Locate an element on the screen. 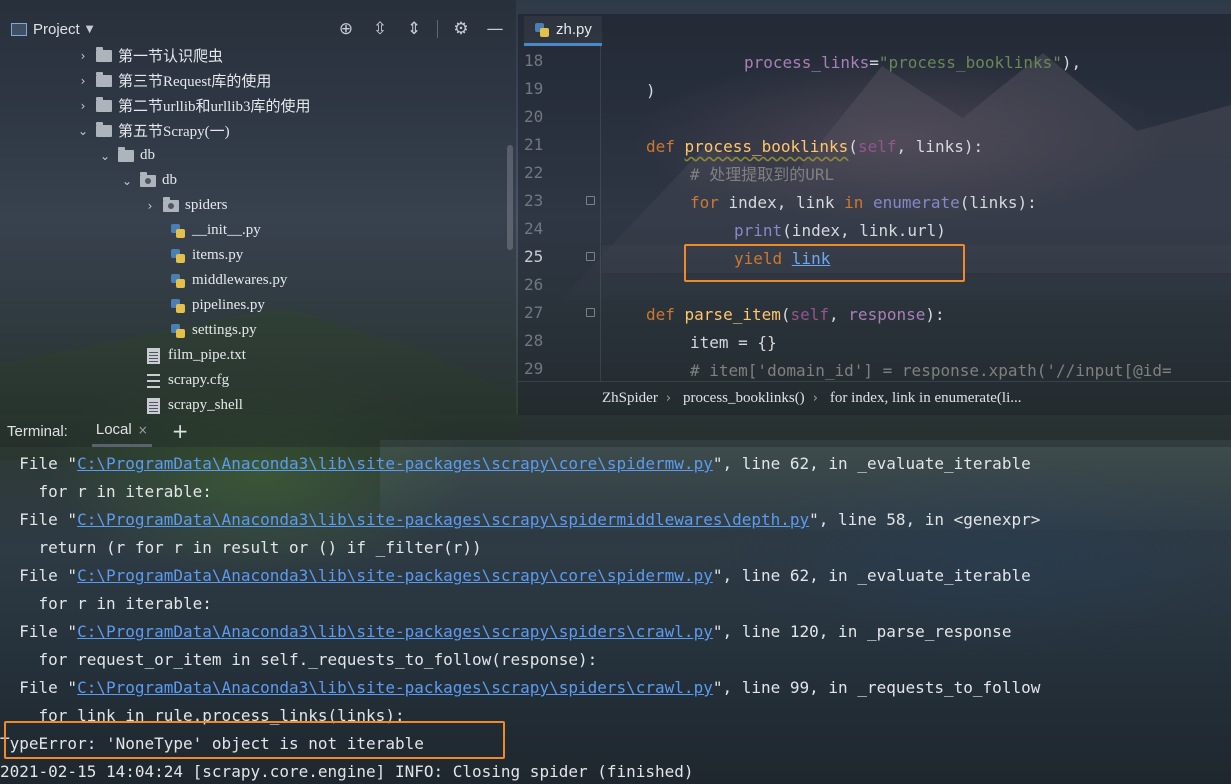 This screenshot has width=1231, height=784. project-header: Project ▼ ⊕ ⇳ ⇕ ⚙ — is located at coordinates (258, 29).